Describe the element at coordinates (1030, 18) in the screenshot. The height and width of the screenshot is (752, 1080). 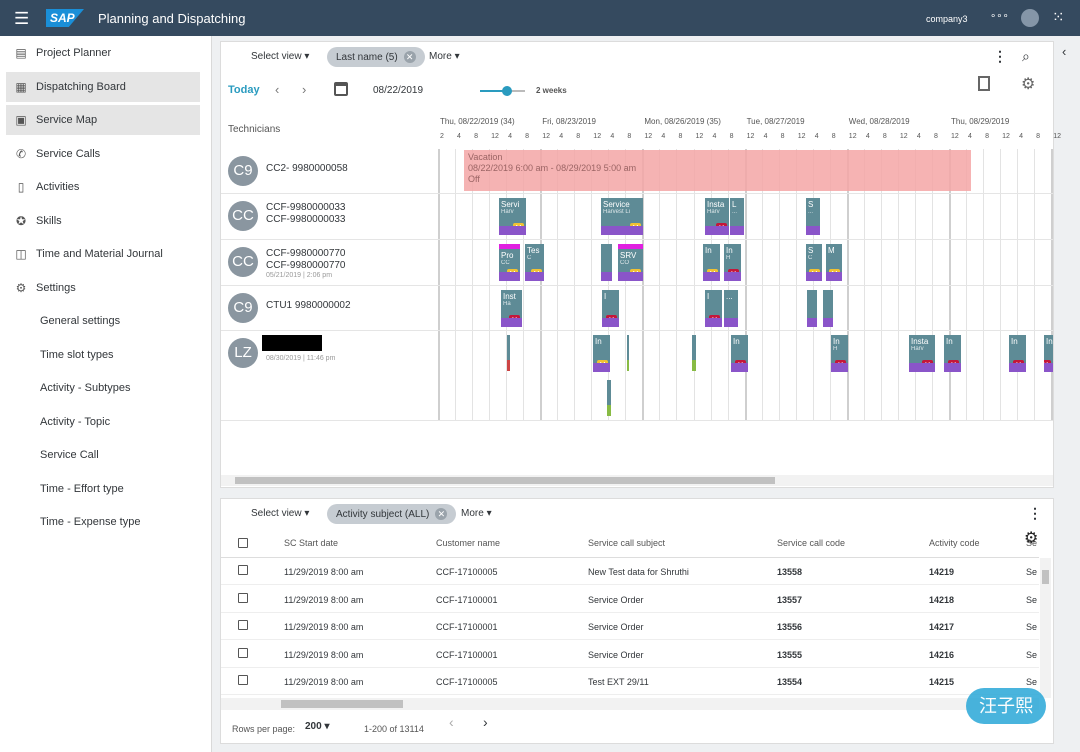
I see `user-icon` at that location.